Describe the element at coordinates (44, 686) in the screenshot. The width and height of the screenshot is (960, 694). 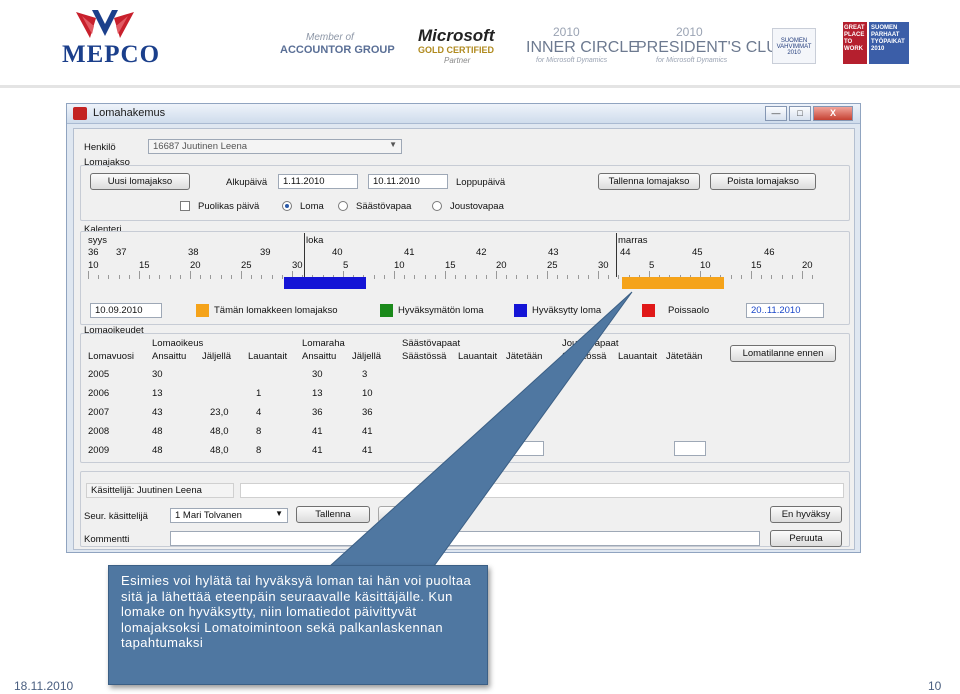
I see `footer-date: 18.11.2010` at that location.